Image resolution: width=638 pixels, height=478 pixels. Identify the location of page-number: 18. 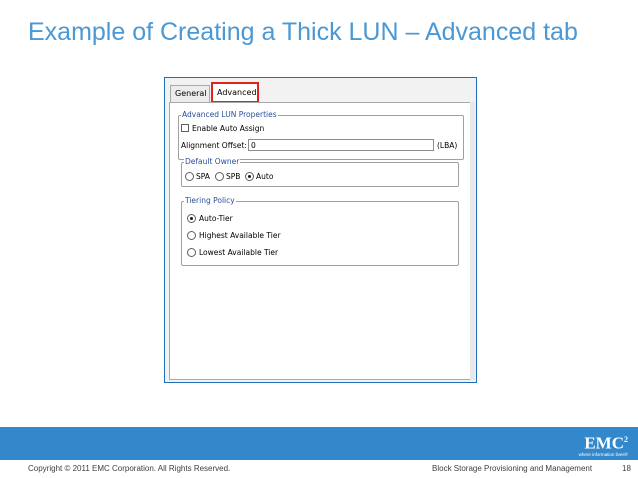
(626, 468).